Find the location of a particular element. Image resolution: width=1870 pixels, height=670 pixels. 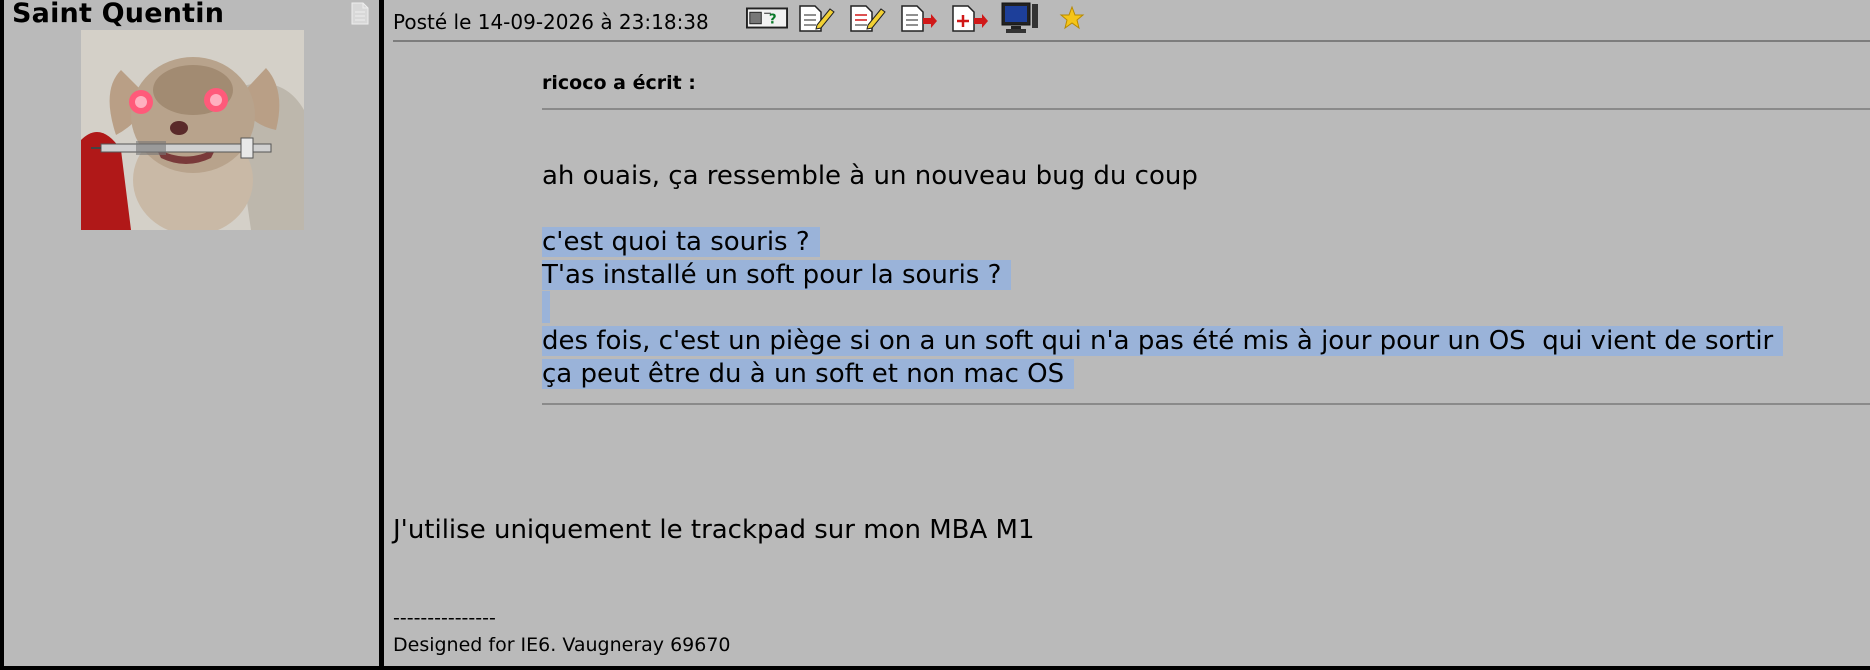

post-header: Posté le 14-09-2026 à 23:18:38 ? is located at coordinates (1131, 21).